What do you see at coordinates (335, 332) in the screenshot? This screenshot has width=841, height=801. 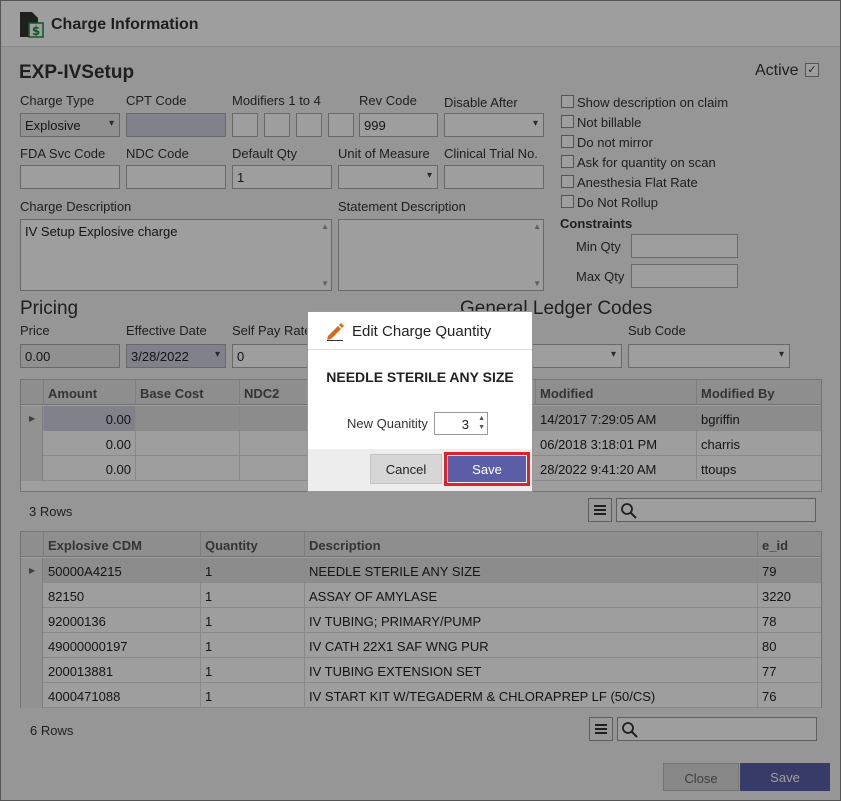 I see `pencil-icon` at bounding box center [335, 332].